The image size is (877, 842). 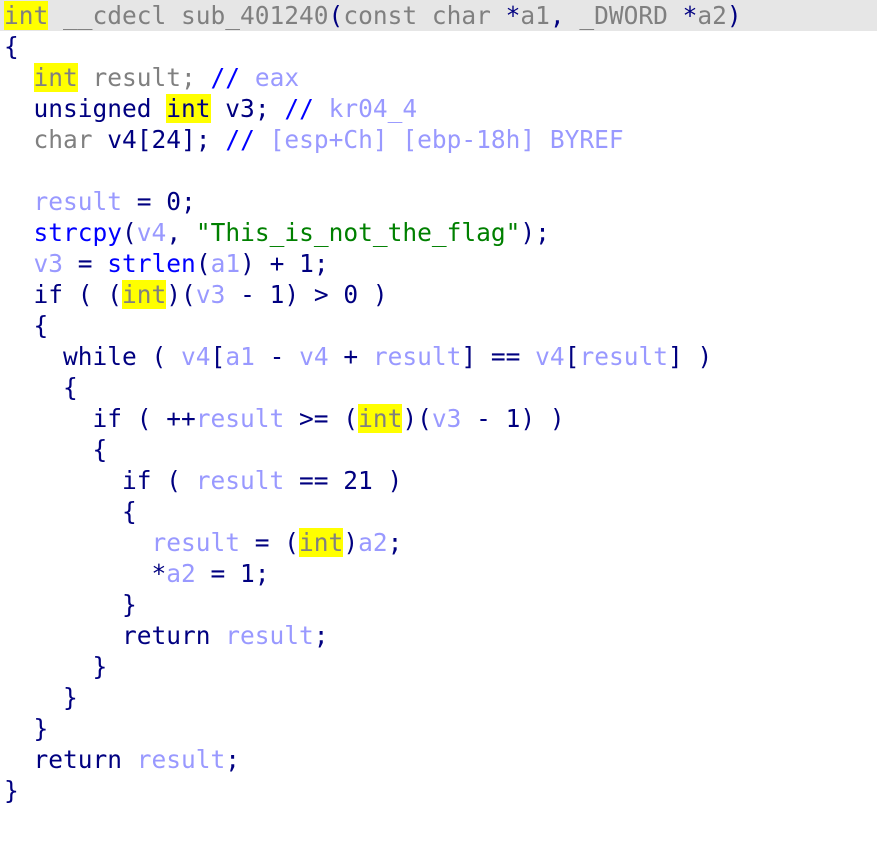 What do you see at coordinates (438, 77) in the screenshot?
I see `code-line-3: int result; // eax` at bounding box center [438, 77].